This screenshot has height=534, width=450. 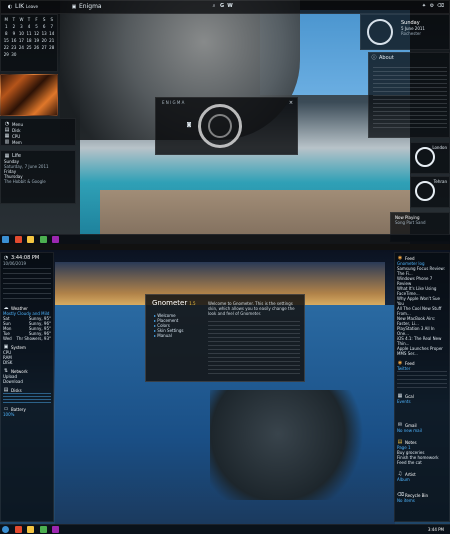 What do you see at coordinates (411, 425) in the screenshot?
I see `gmail-title: Gmail` at bounding box center [411, 425].